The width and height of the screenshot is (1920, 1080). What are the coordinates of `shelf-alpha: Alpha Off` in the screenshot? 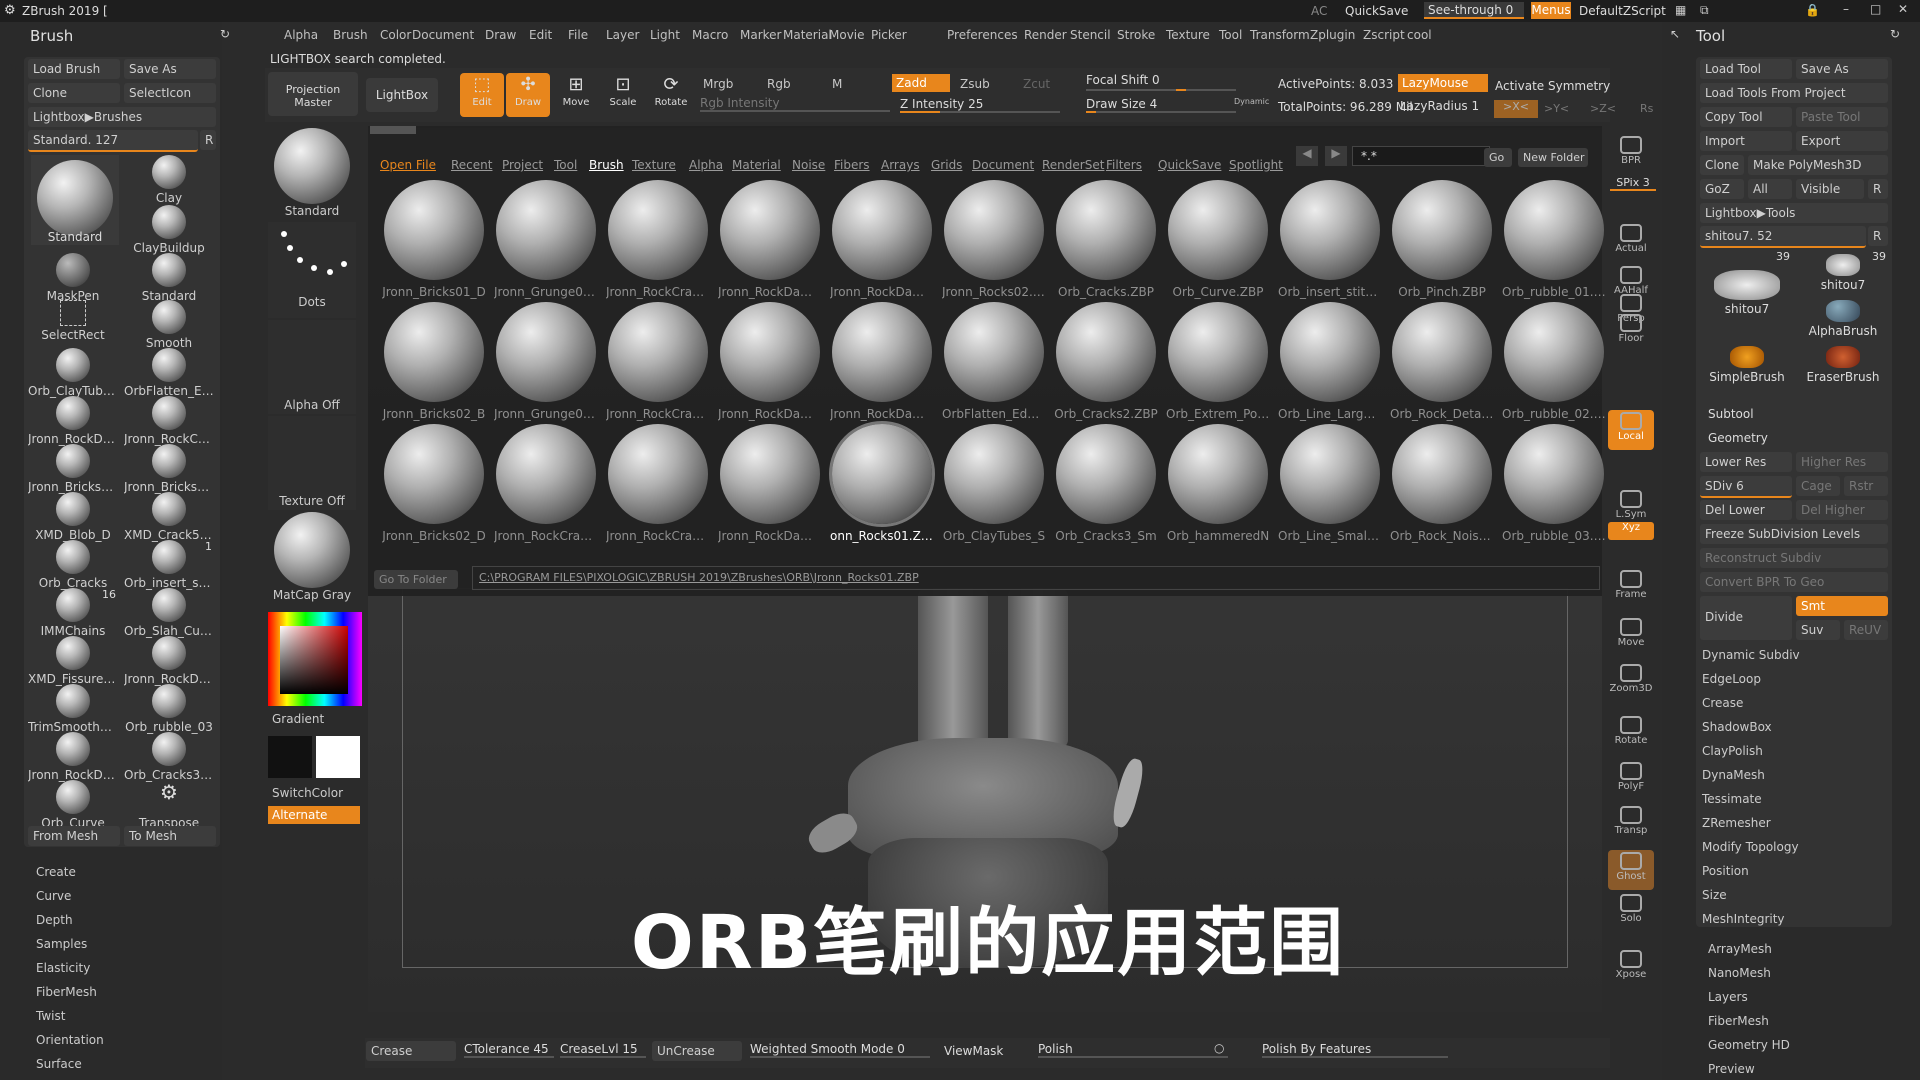 It's located at (312, 367).